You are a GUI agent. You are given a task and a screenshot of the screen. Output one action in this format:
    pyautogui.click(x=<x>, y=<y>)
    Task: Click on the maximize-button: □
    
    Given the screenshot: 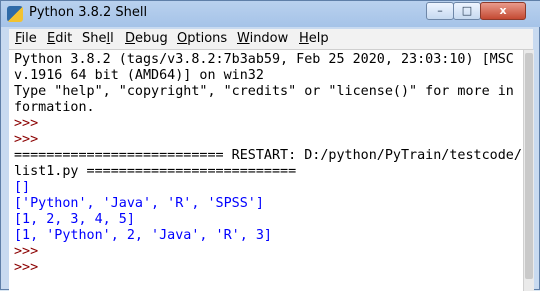 What is the action you would take?
    pyautogui.click(x=467, y=11)
    